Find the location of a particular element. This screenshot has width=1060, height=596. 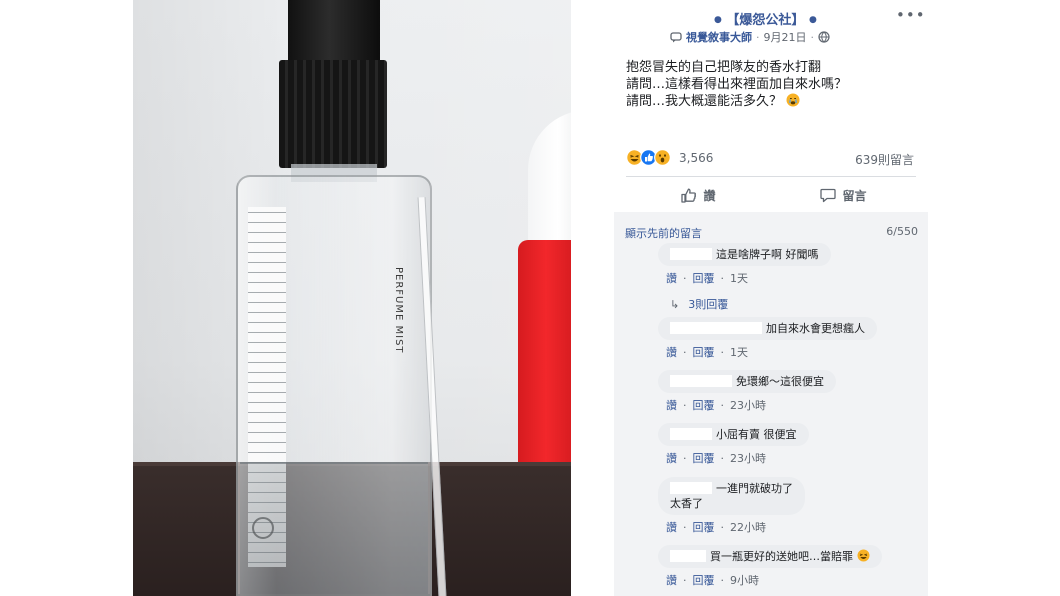

comment-item: 加自來水會更想瘋人 讚 · 回覆 · 1天 is located at coordinates (767, 338).